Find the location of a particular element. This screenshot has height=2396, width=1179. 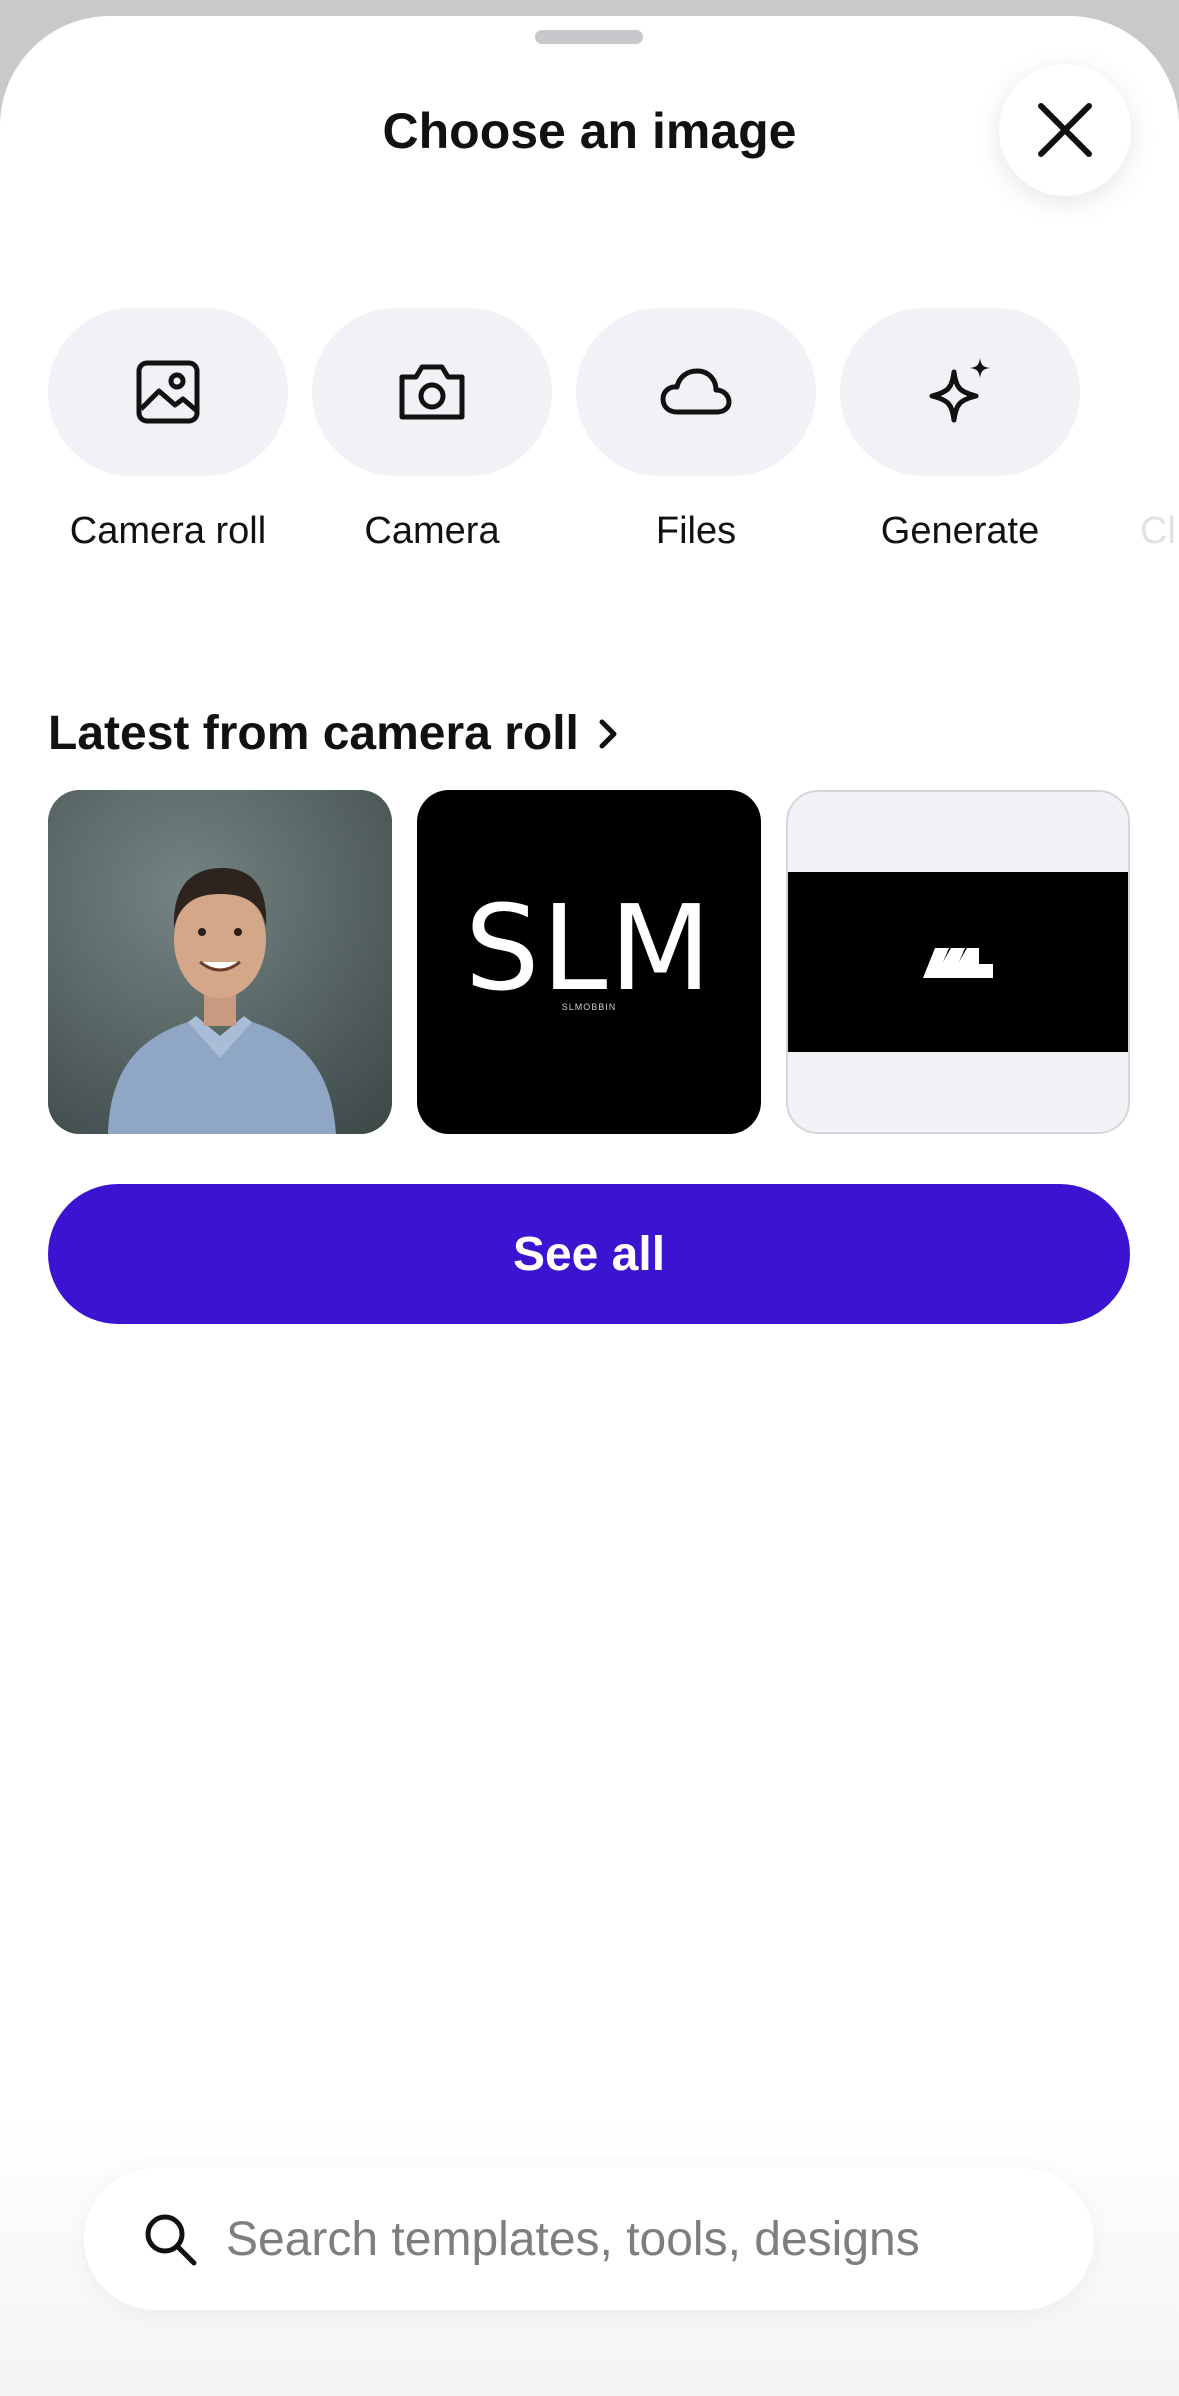

image-icon is located at coordinates (168, 392).